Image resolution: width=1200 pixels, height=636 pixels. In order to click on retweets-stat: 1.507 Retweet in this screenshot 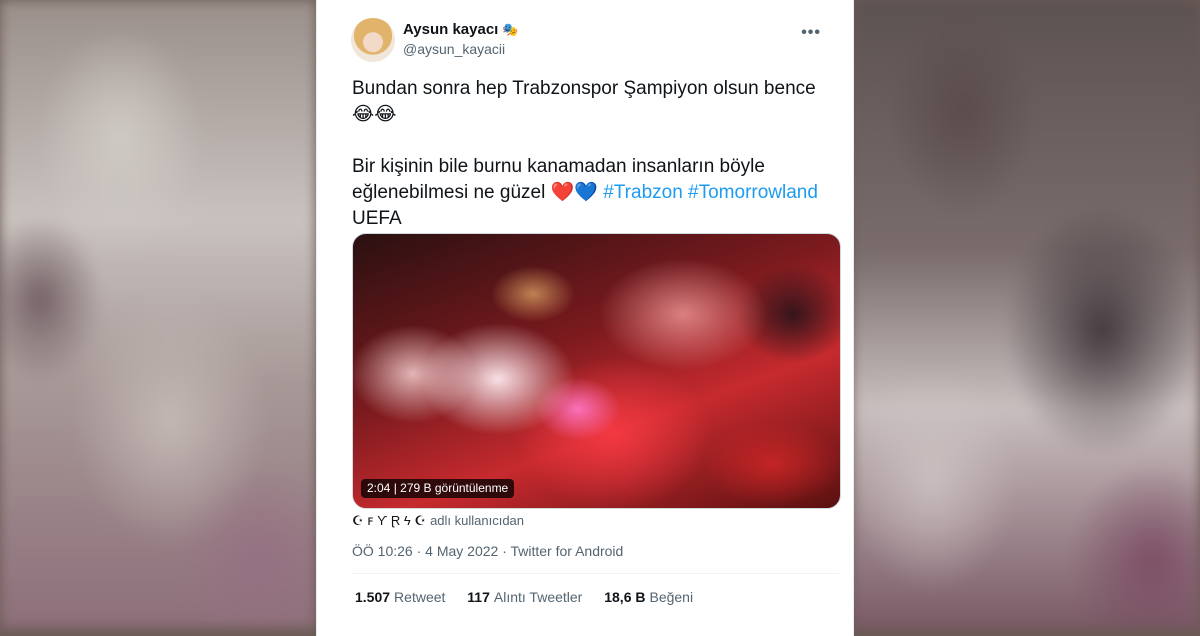, I will do `click(400, 597)`.